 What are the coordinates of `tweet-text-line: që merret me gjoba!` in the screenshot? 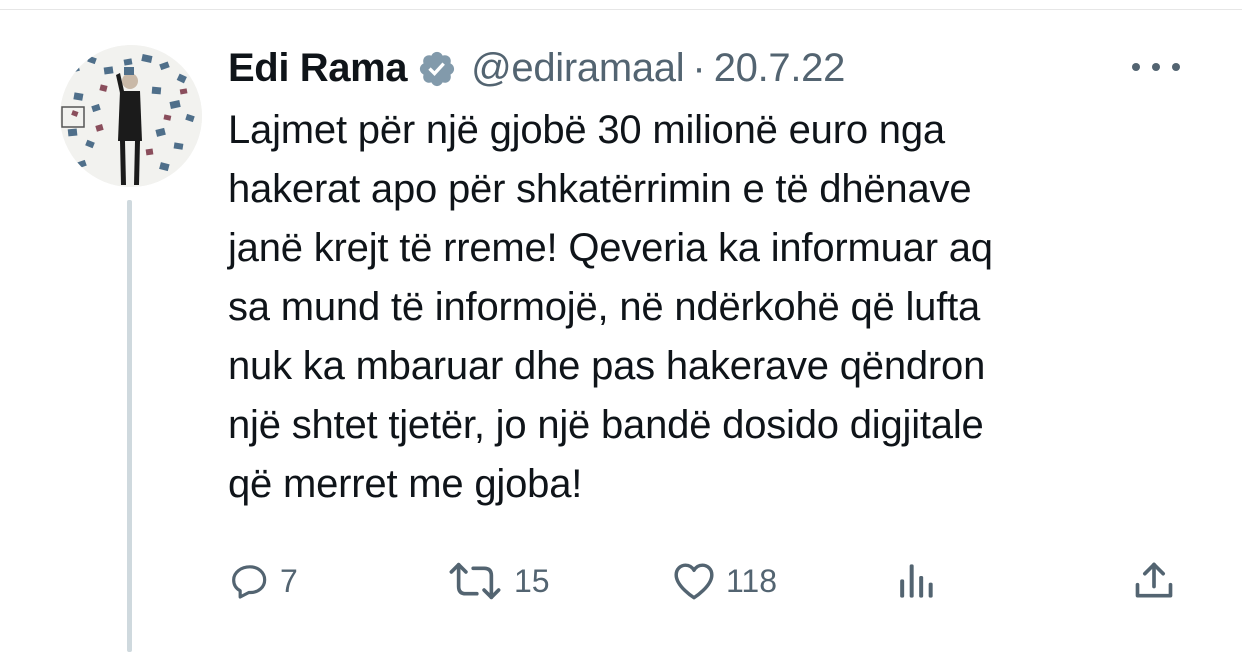 It's located at (405, 484).